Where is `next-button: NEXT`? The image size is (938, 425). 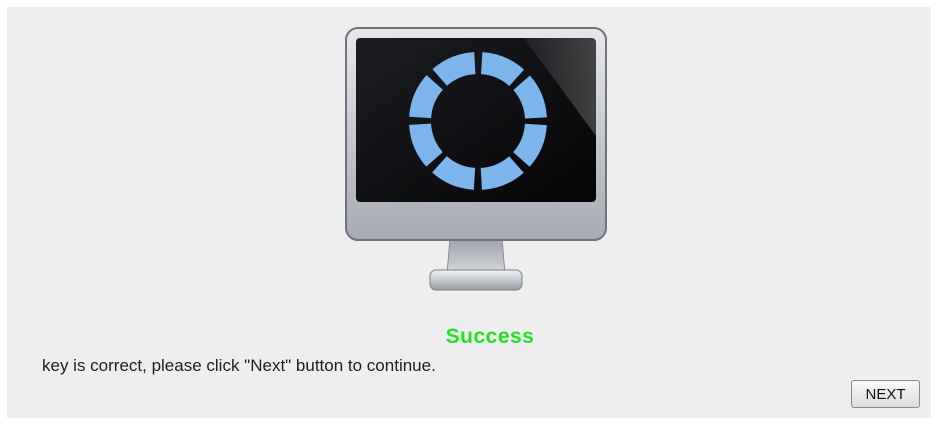 next-button: NEXT is located at coordinates (885, 394).